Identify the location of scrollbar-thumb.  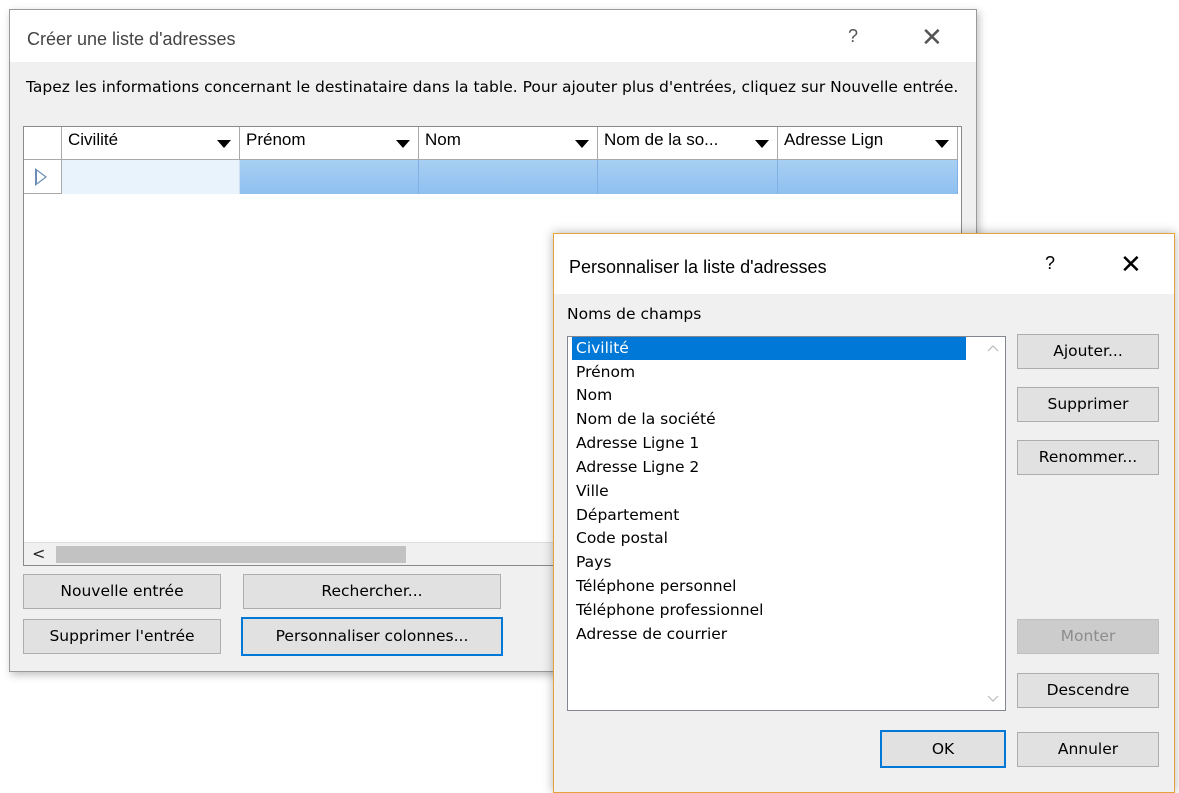
(231, 554).